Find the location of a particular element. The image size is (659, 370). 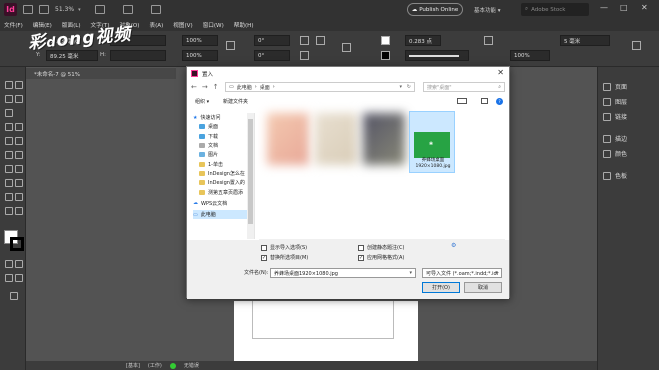

note-tool-icon is located at coordinates (9, 197).